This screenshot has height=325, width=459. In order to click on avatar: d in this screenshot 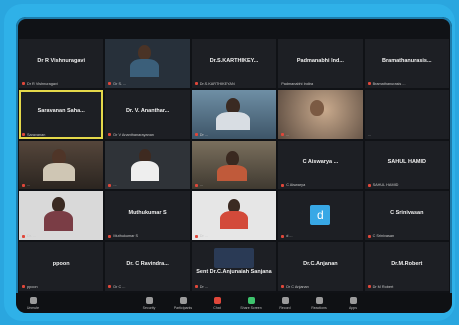, I will do `click(320, 214)`.